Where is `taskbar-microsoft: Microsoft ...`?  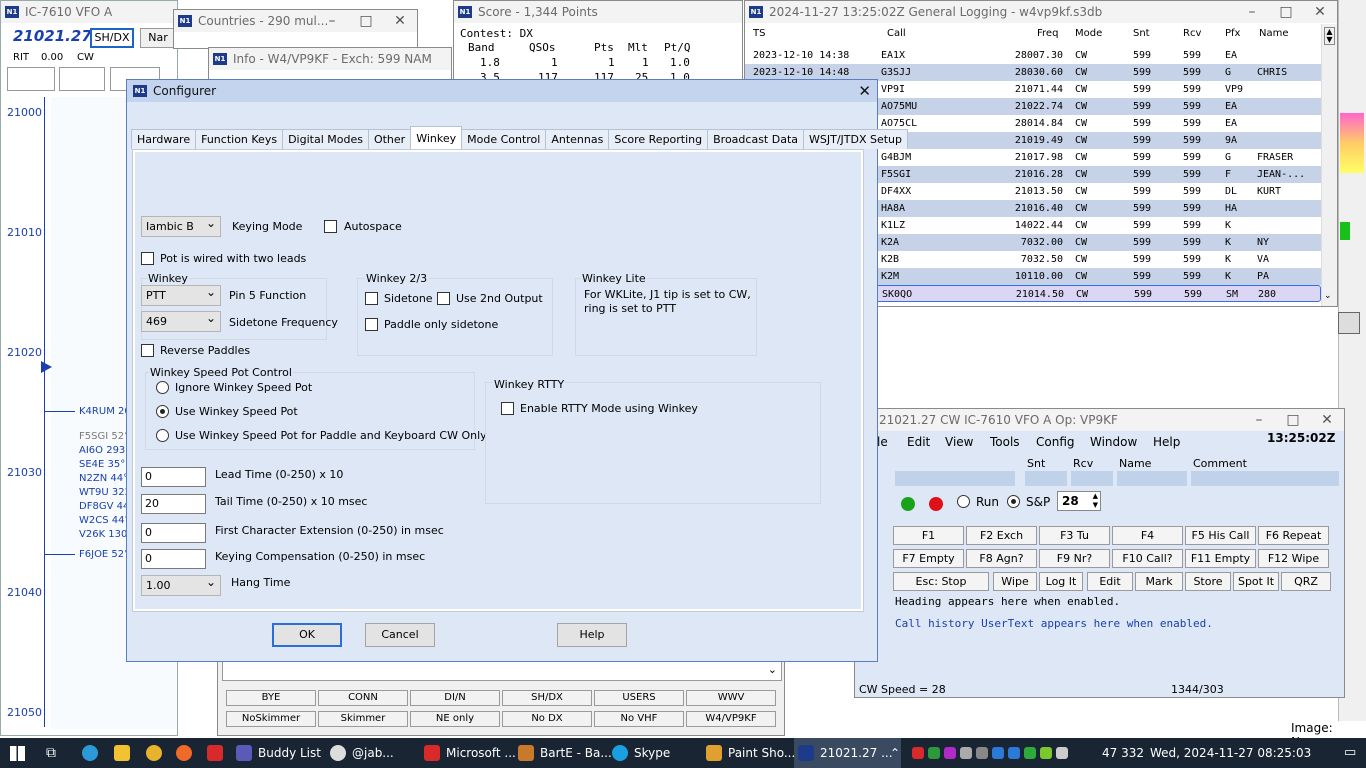
taskbar-microsoft: Microsoft ... is located at coordinates (470, 753).